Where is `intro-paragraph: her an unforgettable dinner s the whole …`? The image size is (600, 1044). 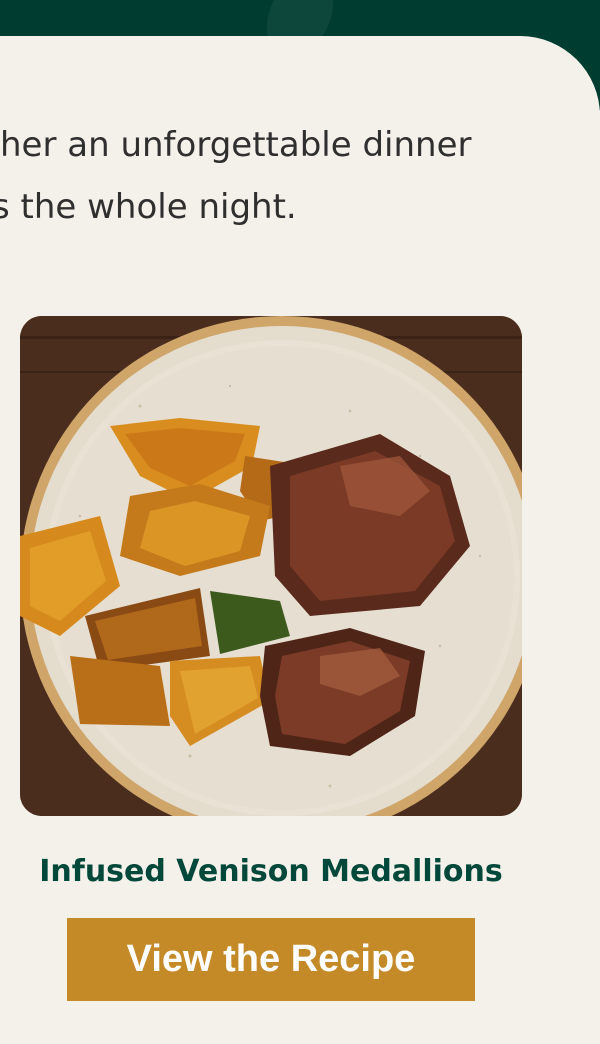 intro-paragraph: her an unforgettable dinner s the whole … is located at coordinates (300, 176).